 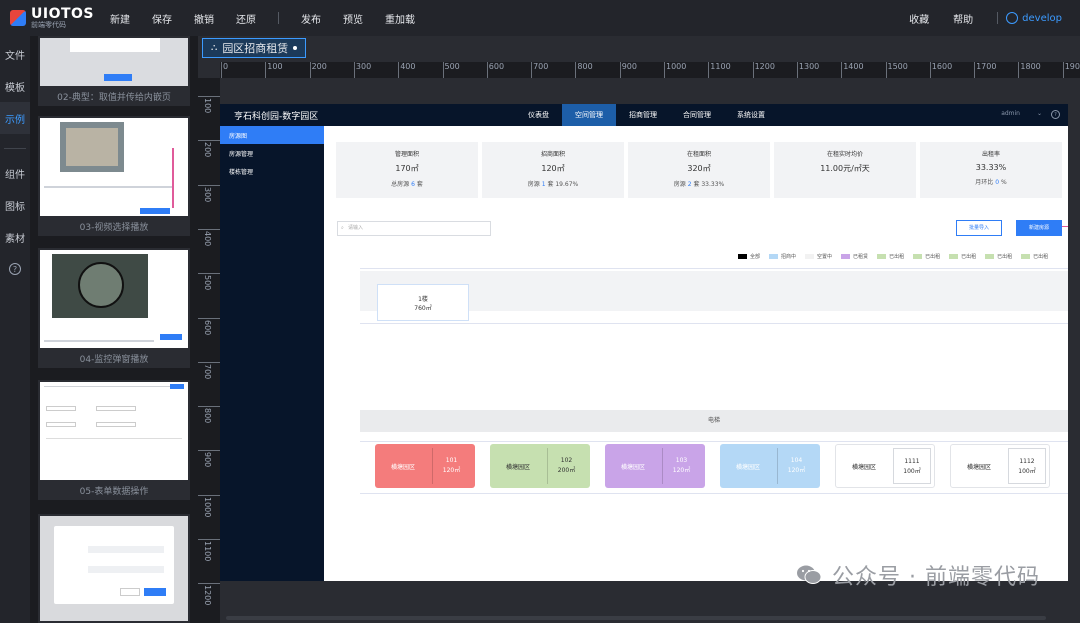 What do you see at coordinates (48, 25) in the screenshot?
I see `brand-subtitle: 前端零代码` at bounding box center [48, 25].